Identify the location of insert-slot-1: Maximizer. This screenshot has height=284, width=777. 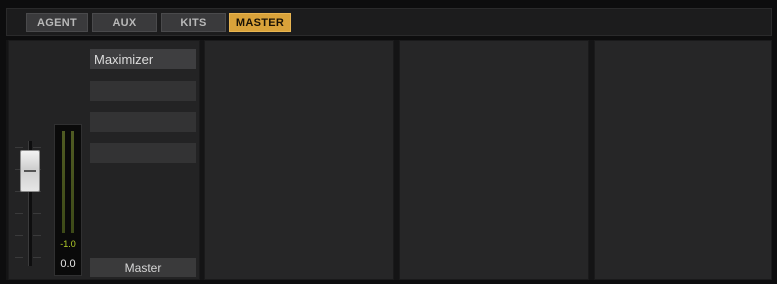
(143, 59).